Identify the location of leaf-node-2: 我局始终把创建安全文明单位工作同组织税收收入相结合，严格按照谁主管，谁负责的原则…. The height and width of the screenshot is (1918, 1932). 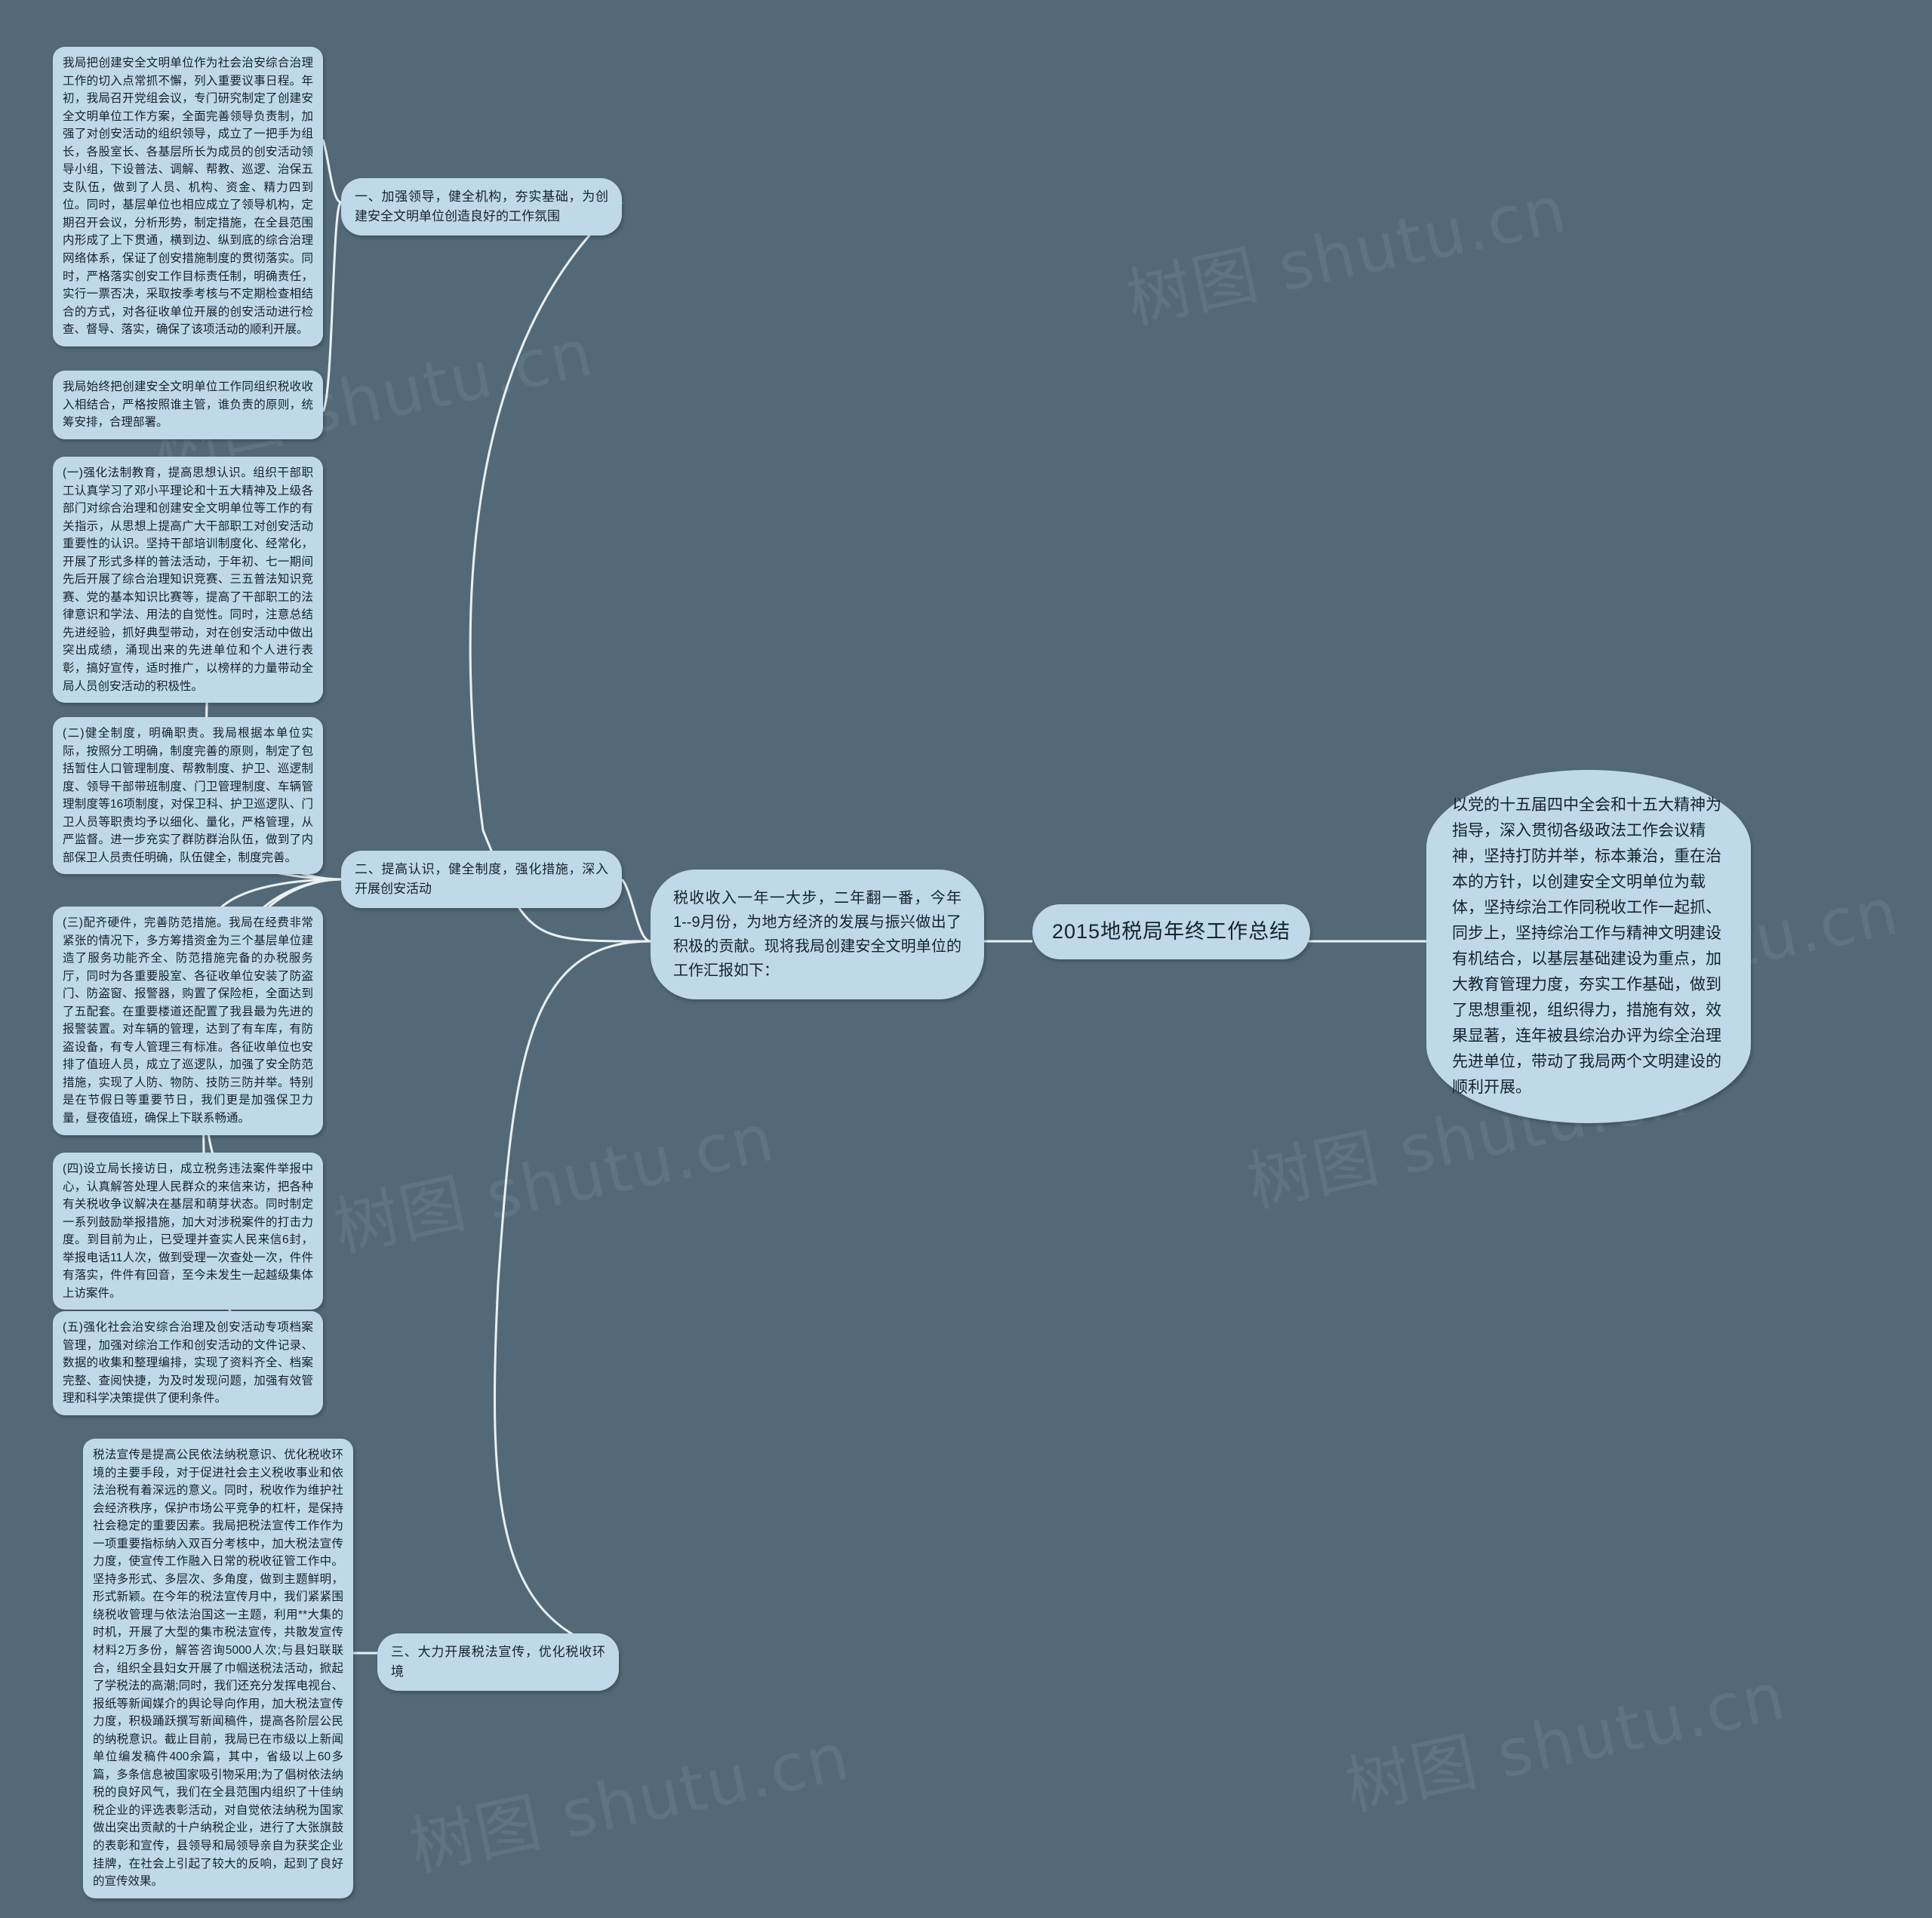
(188, 405).